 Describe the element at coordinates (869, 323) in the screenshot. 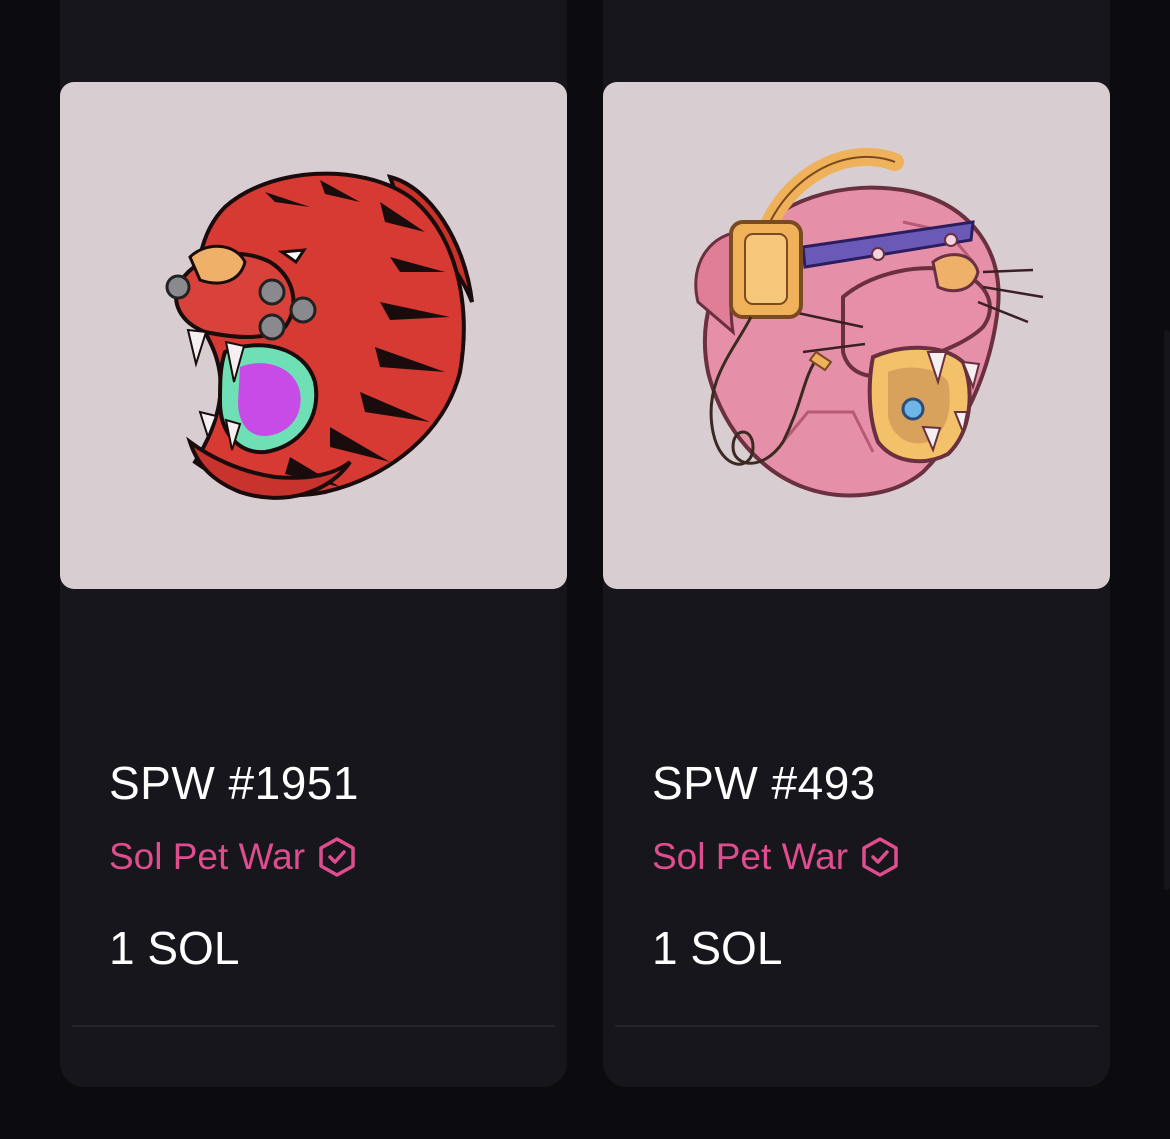

I see `pink-panther-headphones-icon` at that location.